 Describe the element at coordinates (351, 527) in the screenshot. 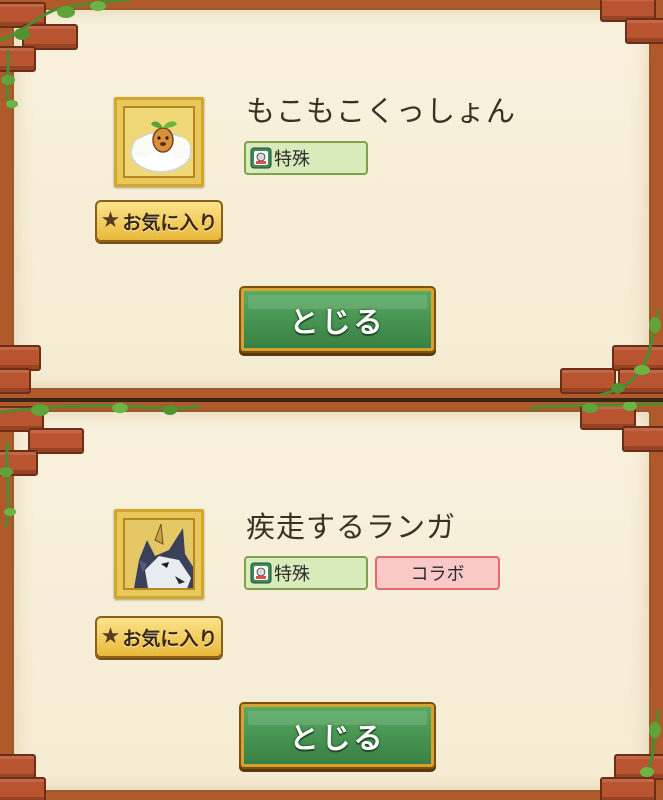

I see `item-name: 疾走するランガ` at that location.